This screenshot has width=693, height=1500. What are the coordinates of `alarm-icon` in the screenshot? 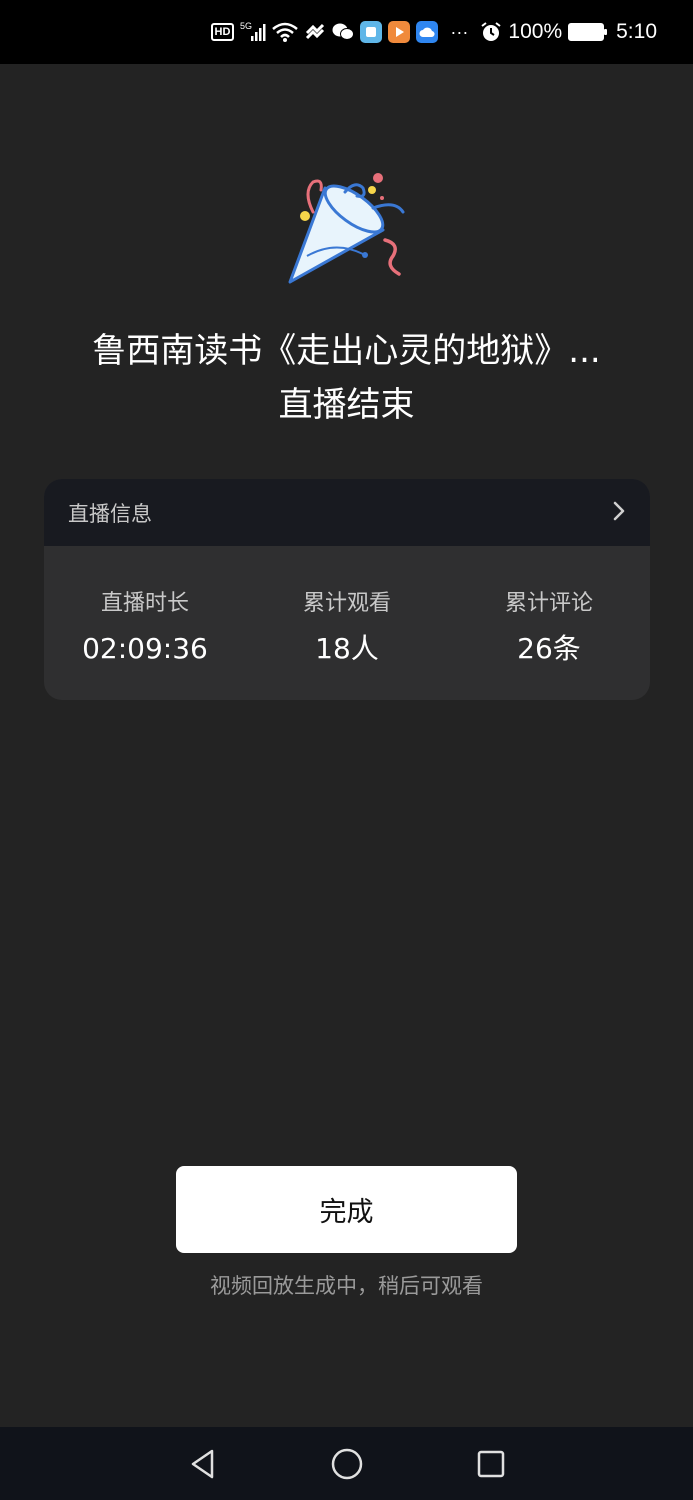 It's located at (491, 32).